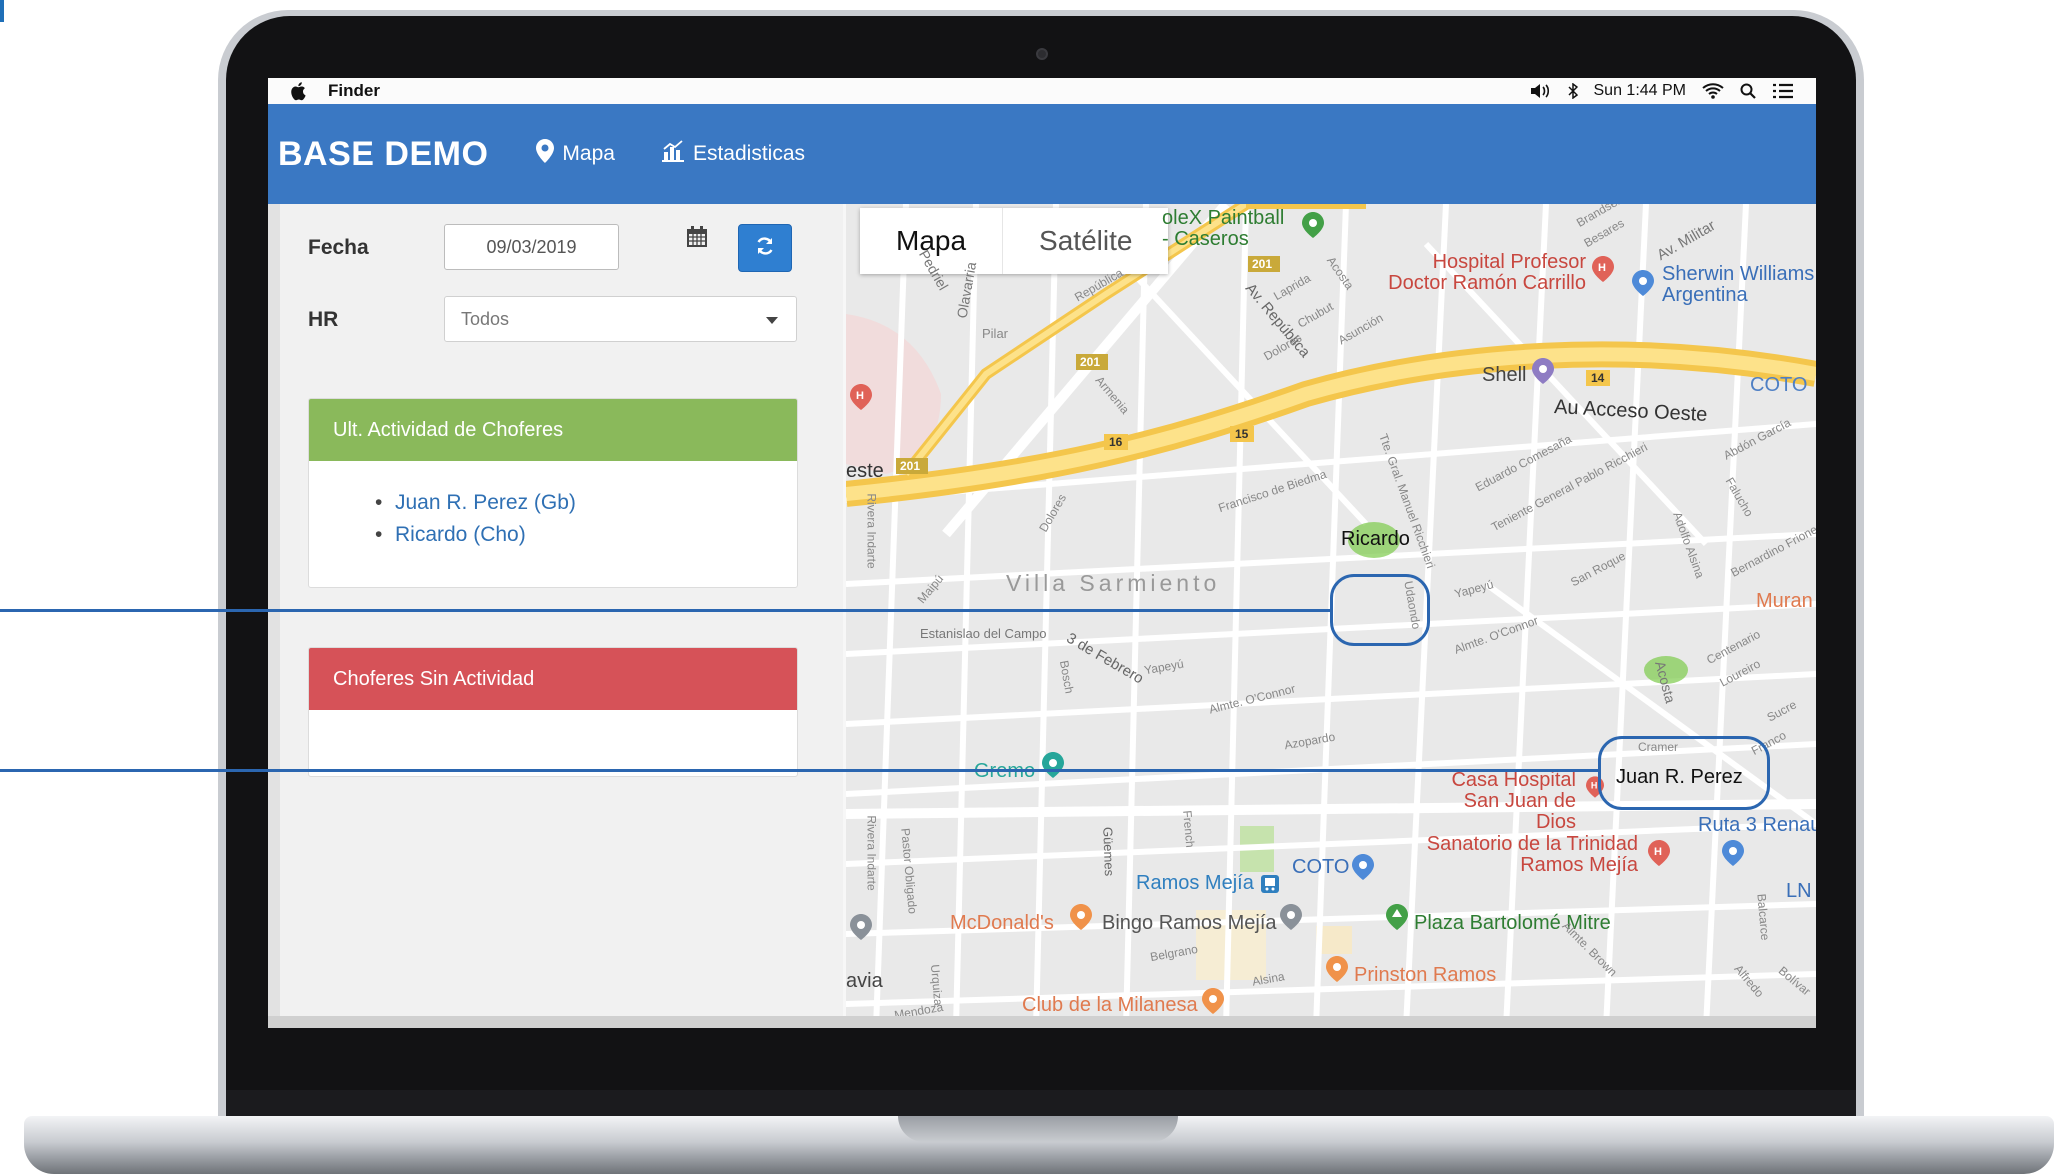 This screenshot has height=1174, width=2060. Describe the element at coordinates (1543, 373) in the screenshot. I see `fuel-pin-icon` at that location.